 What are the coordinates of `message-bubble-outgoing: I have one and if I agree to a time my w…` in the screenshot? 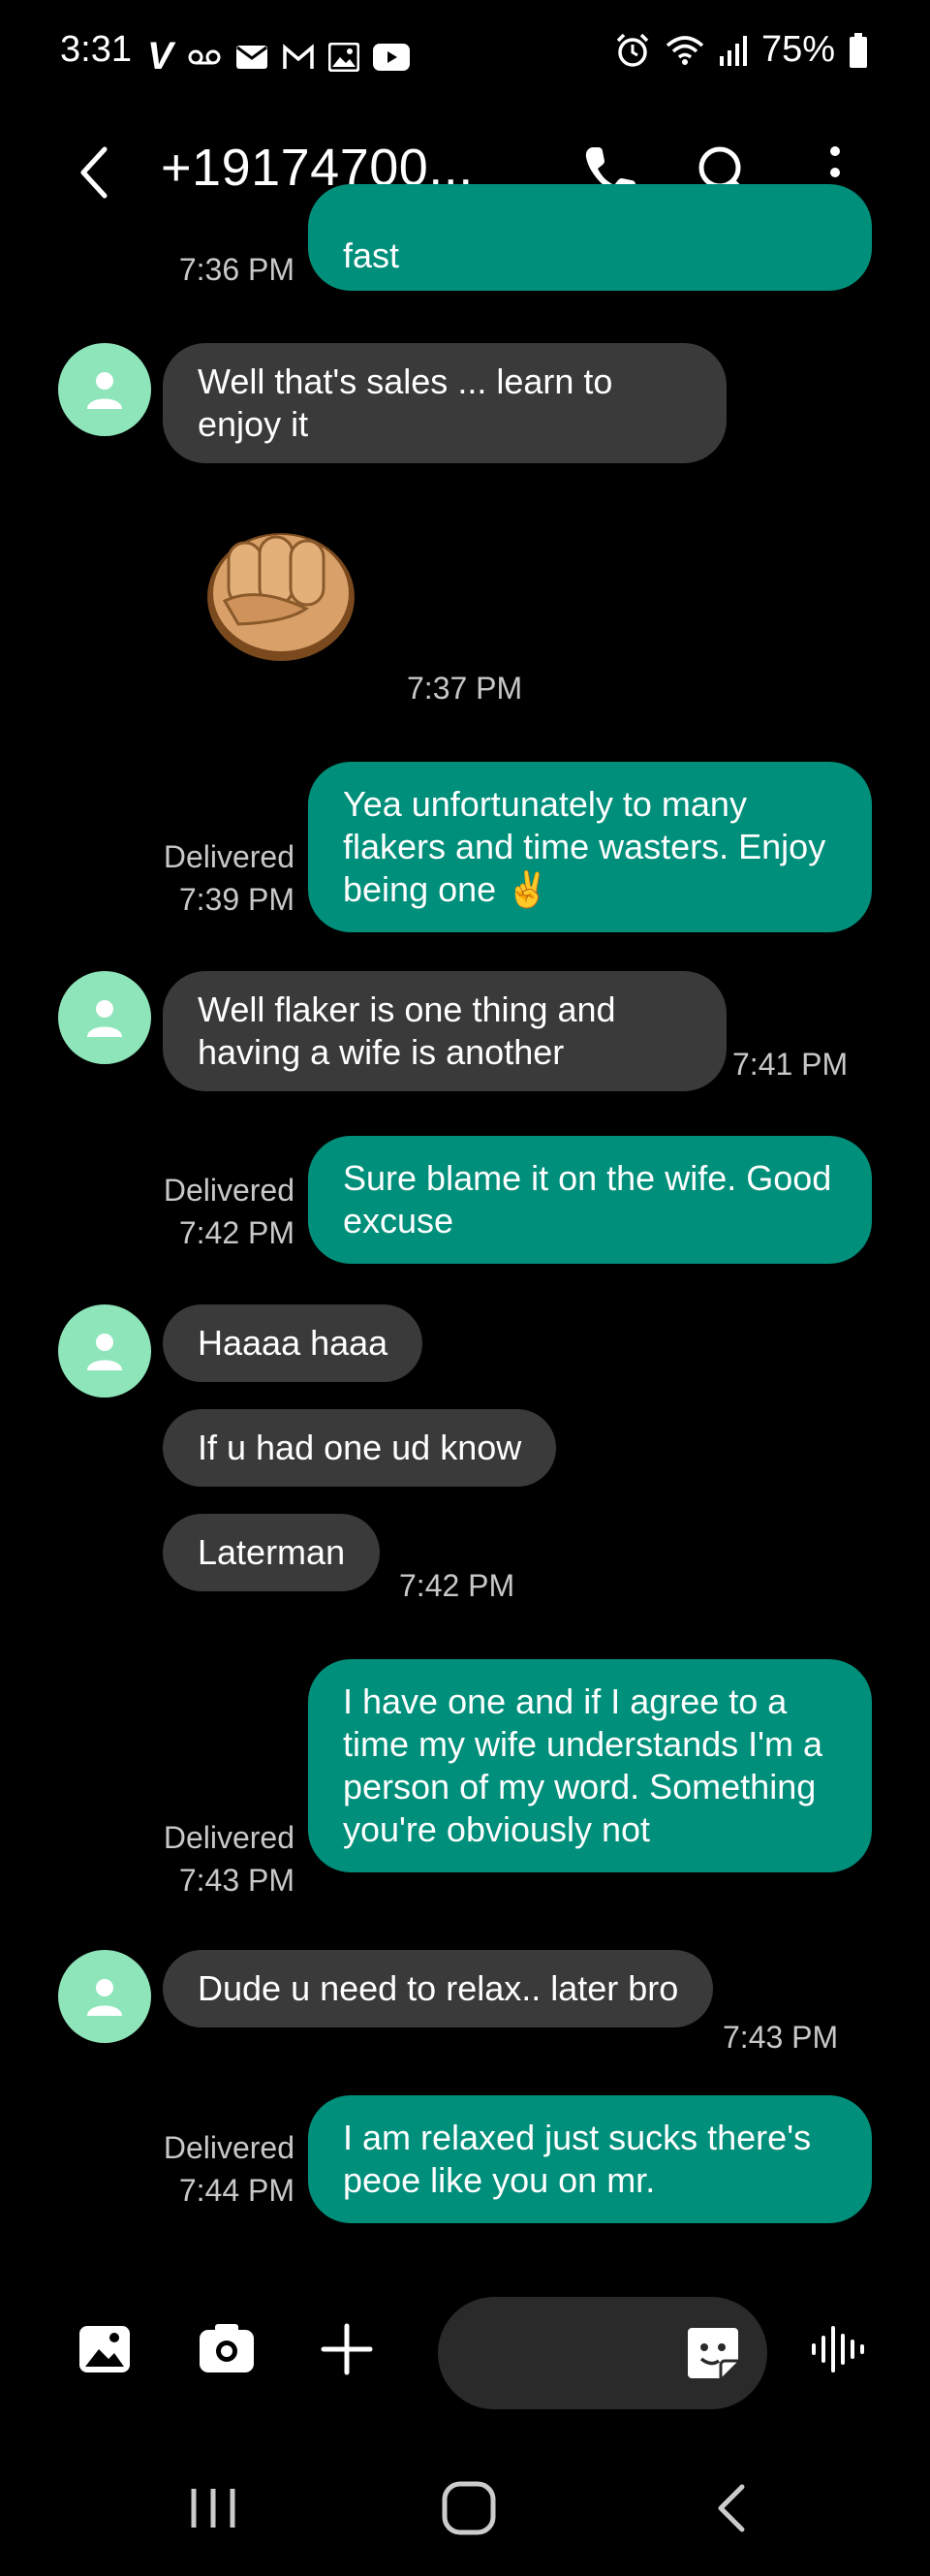 It's located at (590, 1765).